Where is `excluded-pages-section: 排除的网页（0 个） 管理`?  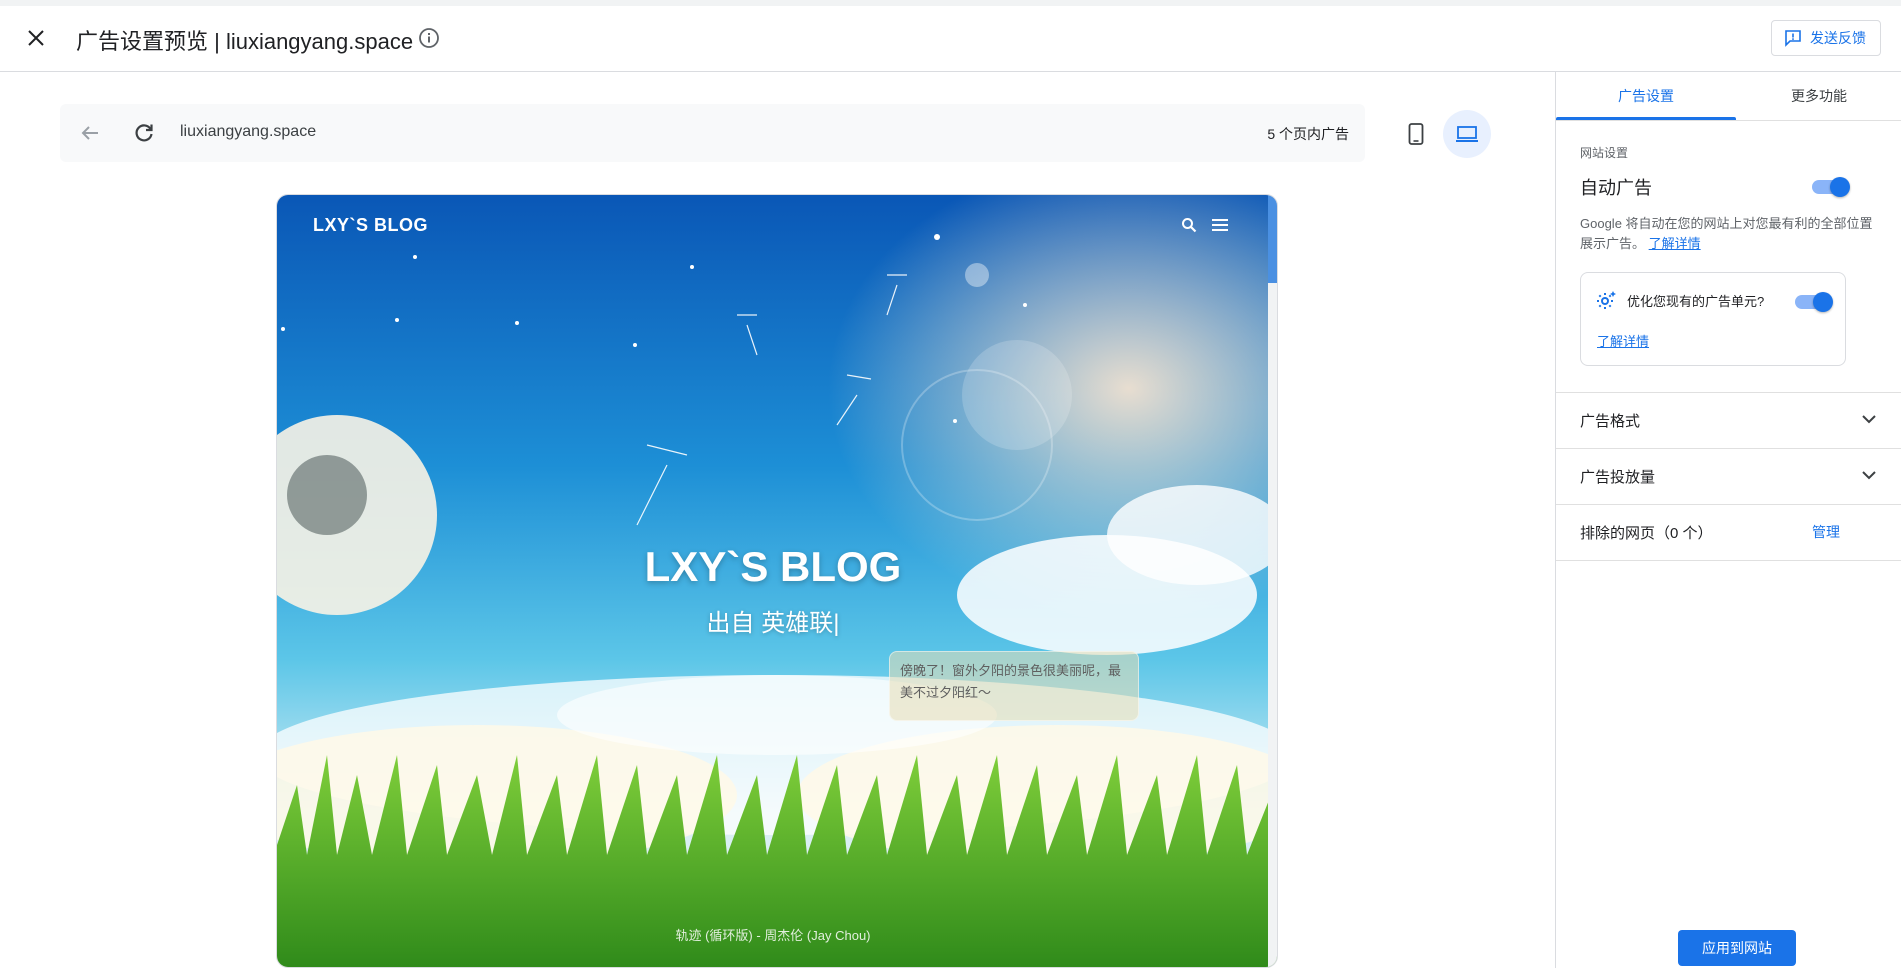 excluded-pages-section: 排除的网页（0 个） 管理 is located at coordinates (1728, 532).